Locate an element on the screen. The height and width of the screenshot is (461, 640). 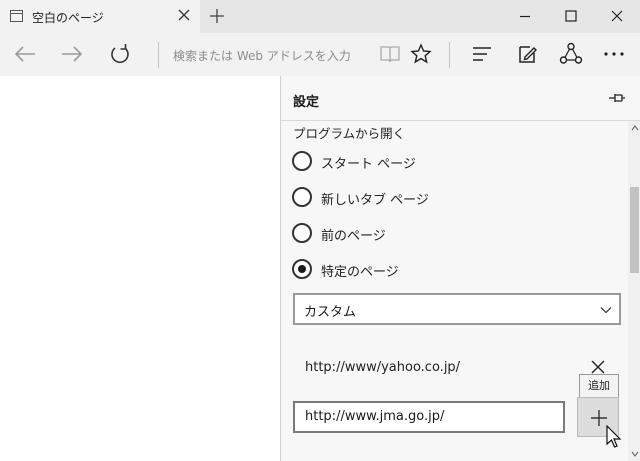
radio-circle-selected is located at coordinates (302, 269).